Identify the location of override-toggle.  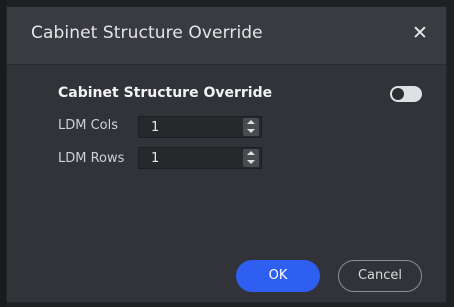
(406, 94).